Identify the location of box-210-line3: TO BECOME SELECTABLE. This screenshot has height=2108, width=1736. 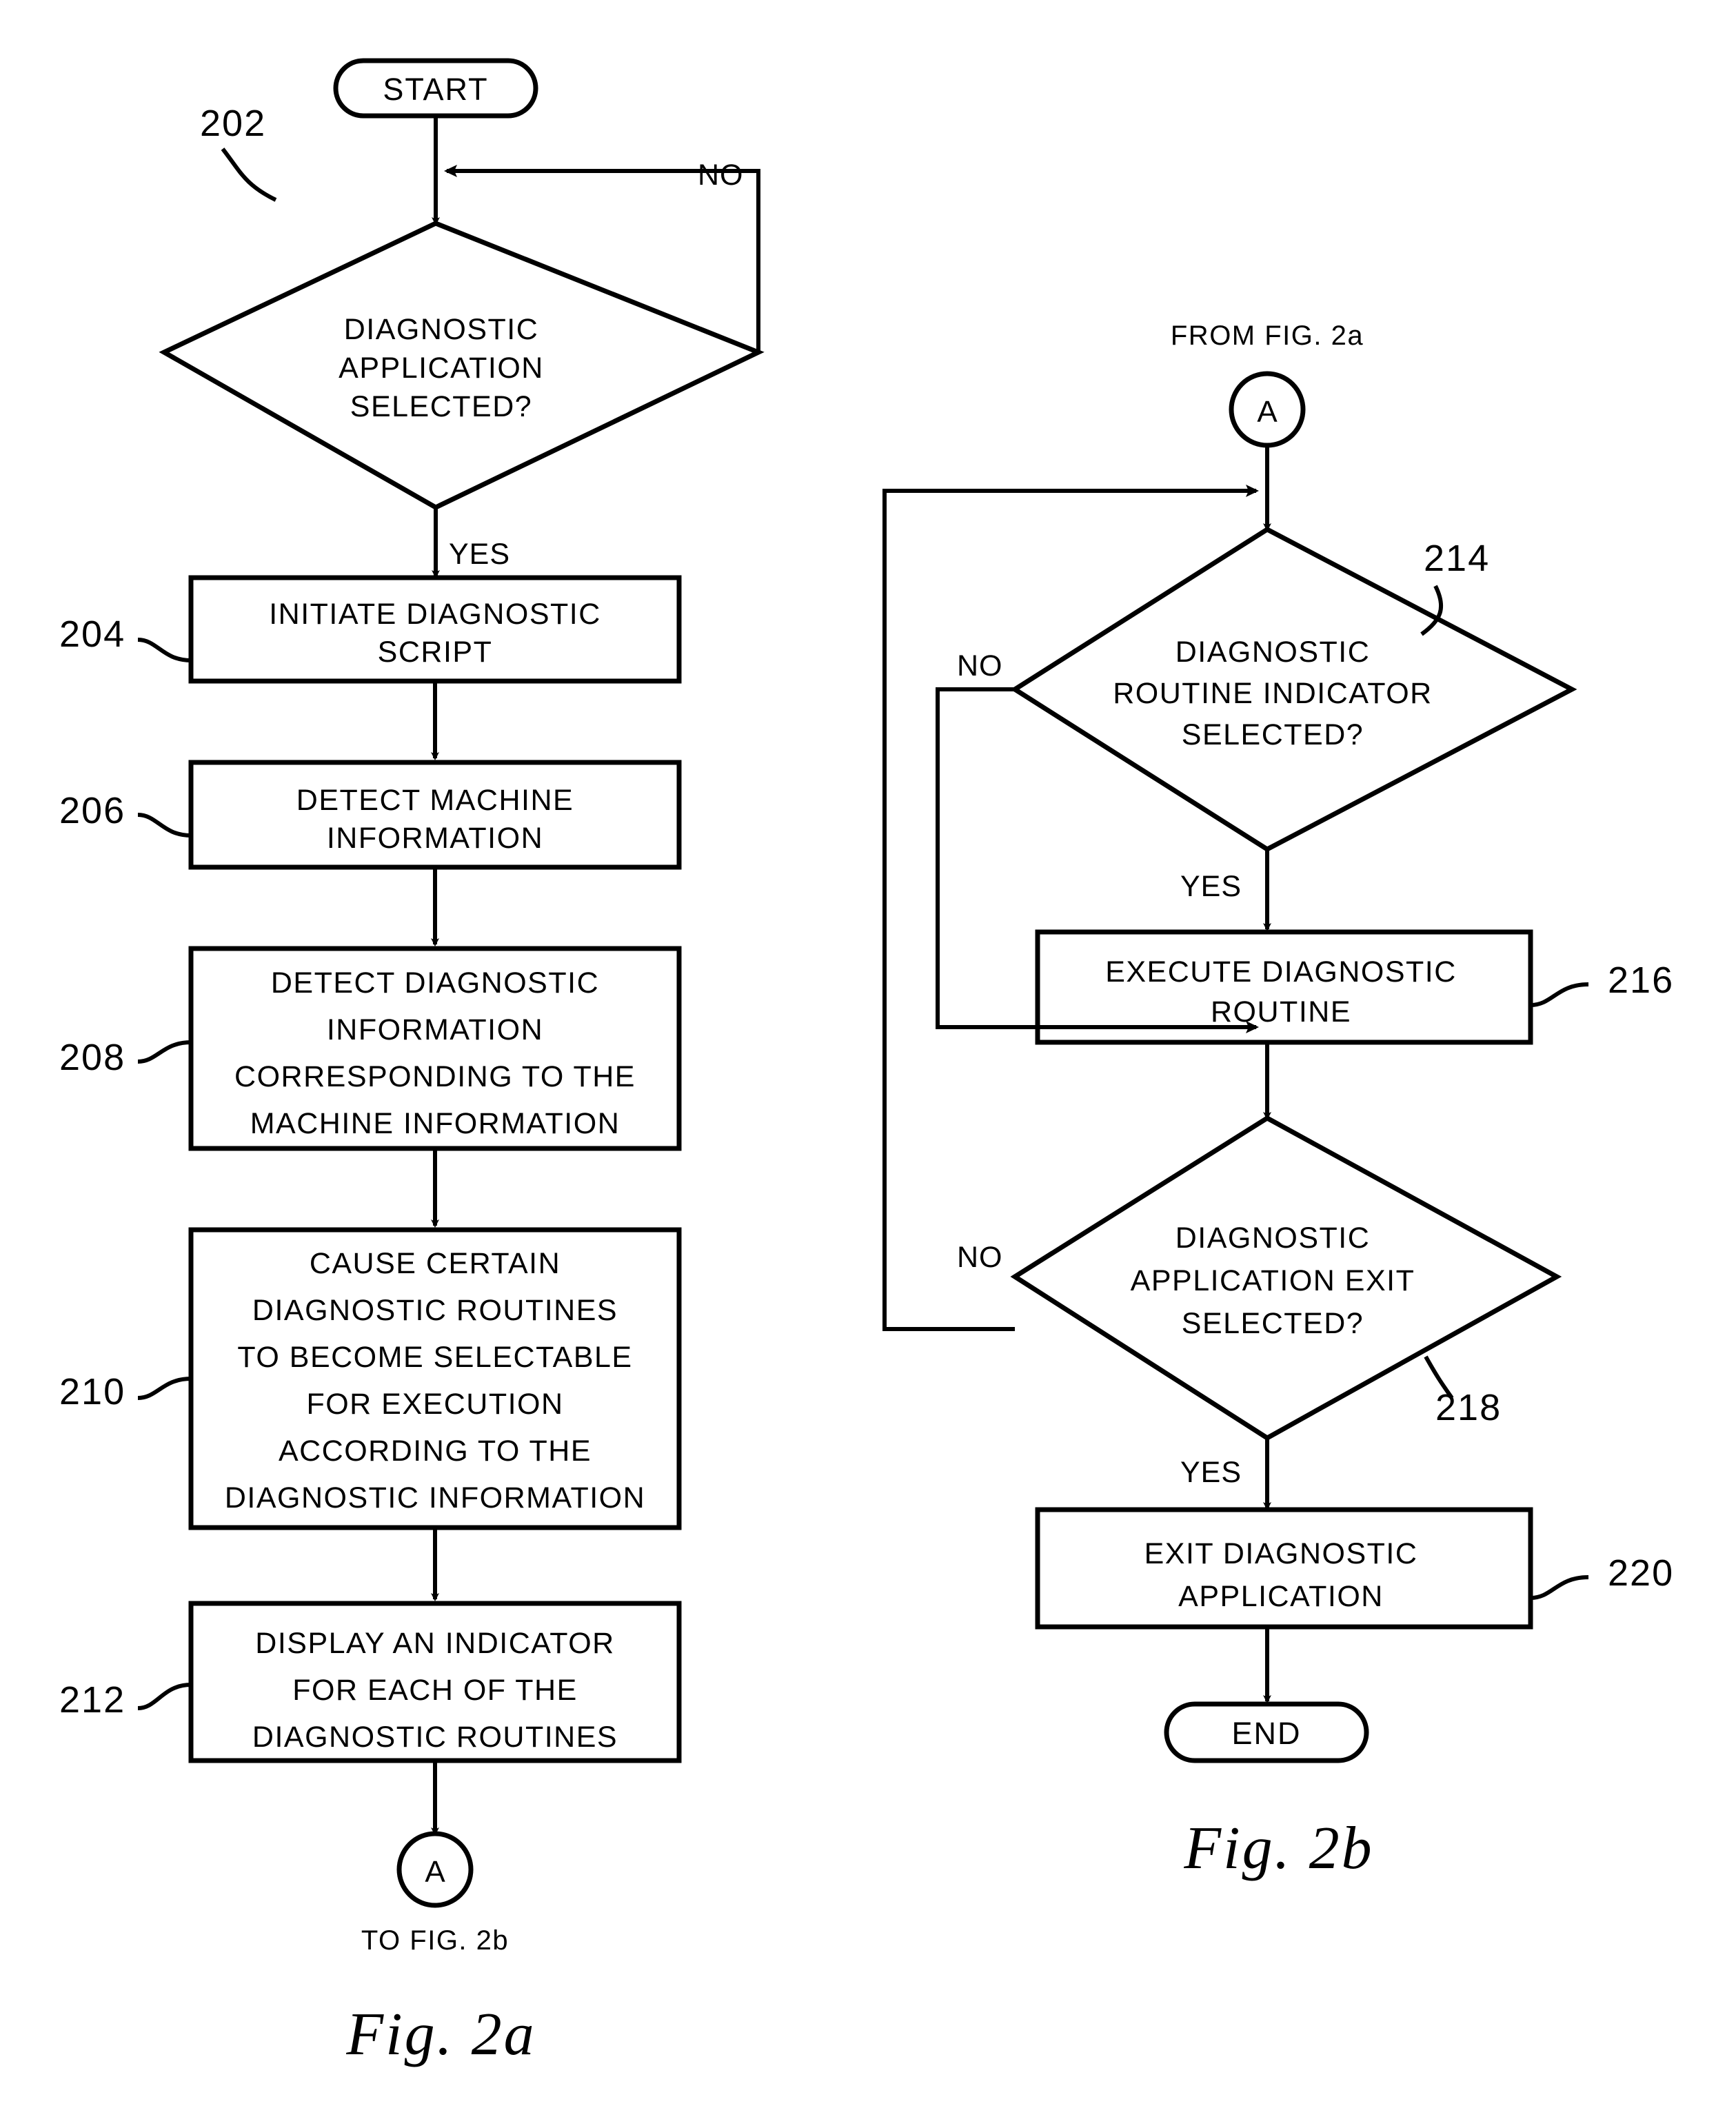
(434, 1357).